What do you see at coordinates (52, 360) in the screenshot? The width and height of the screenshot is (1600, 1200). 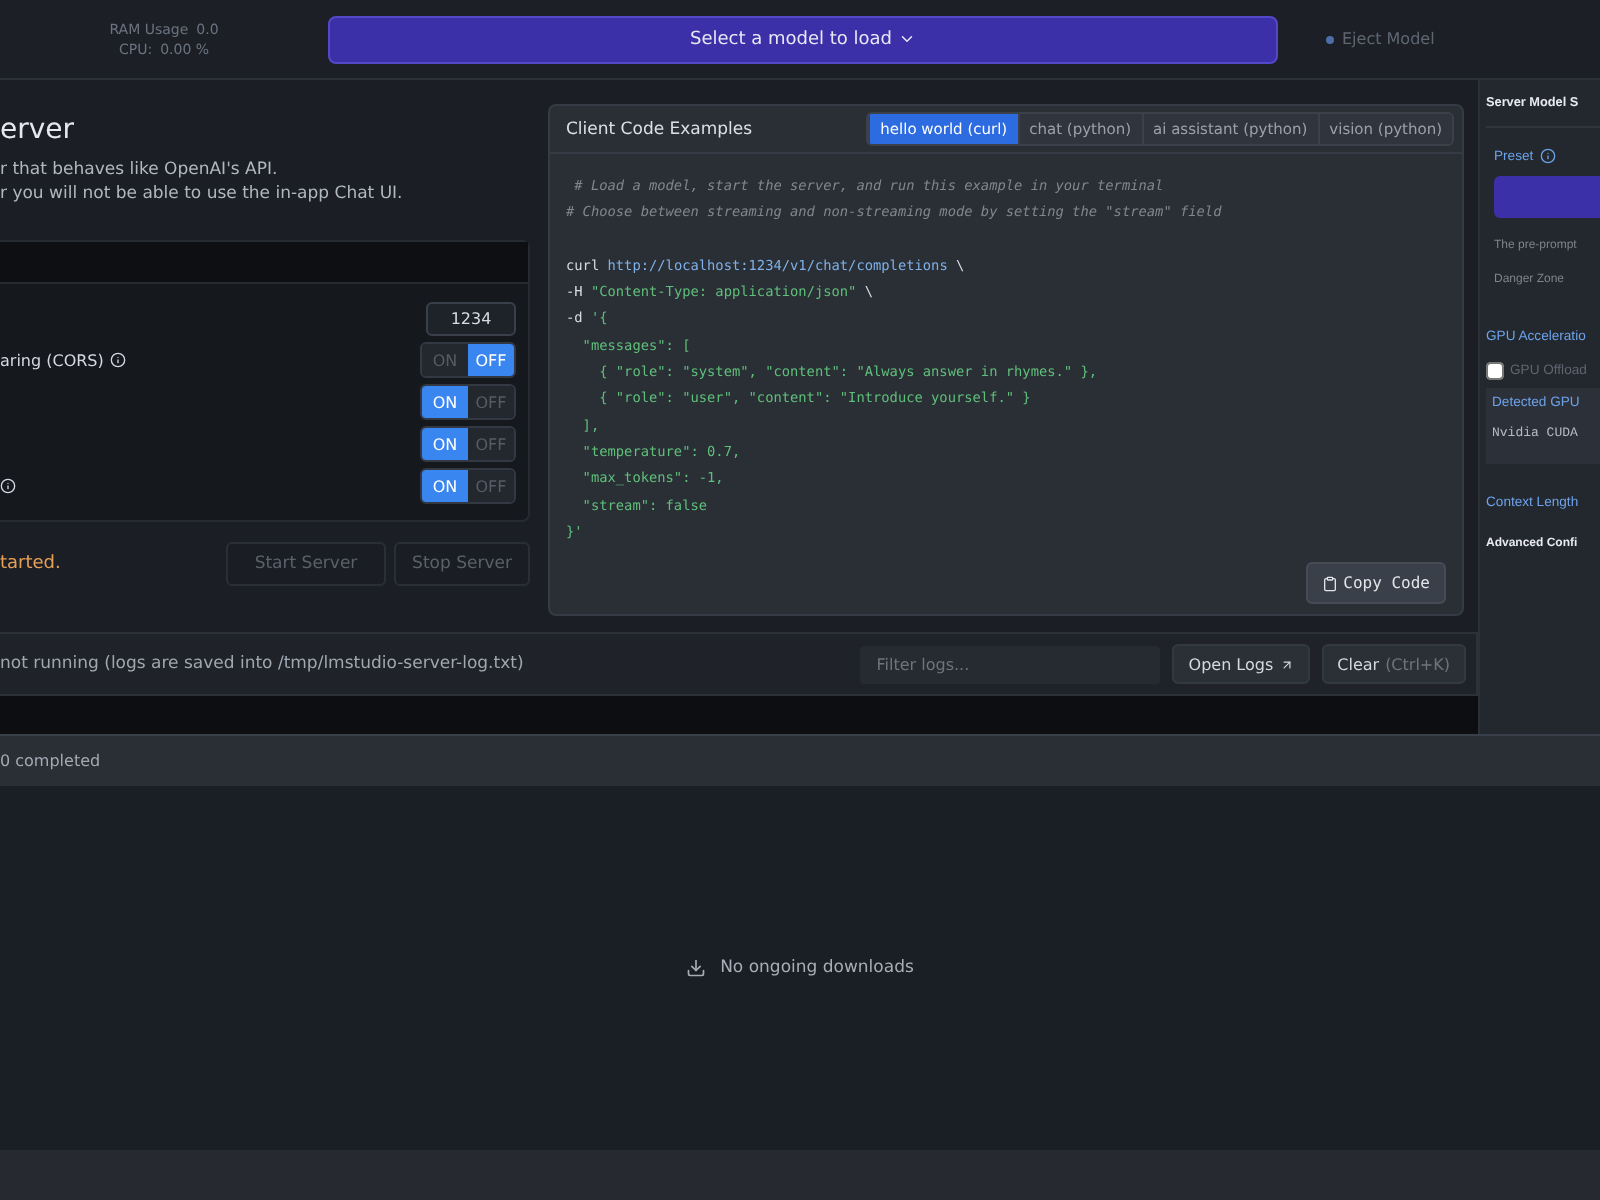 I see `setting-label: aring (CORS)` at bounding box center [52, 360].